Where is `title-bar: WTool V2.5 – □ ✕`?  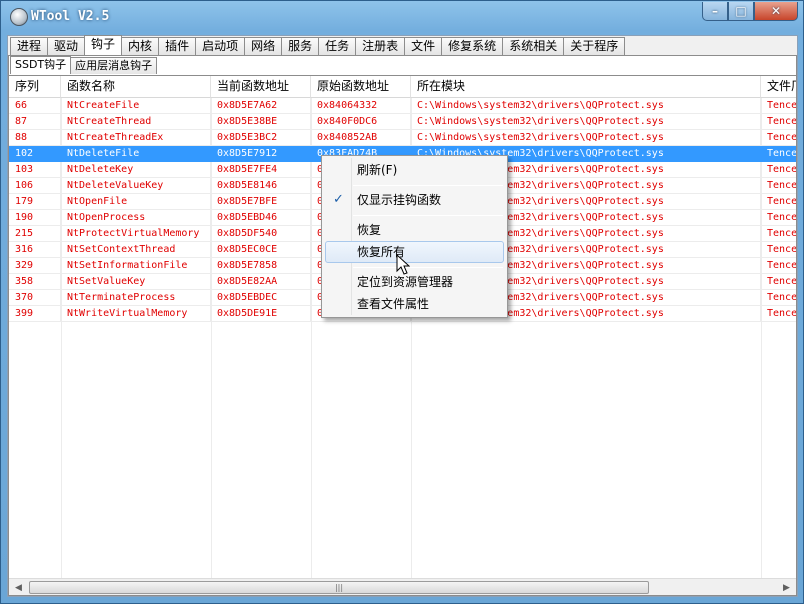
title-bar: WTool V2.5 – □ ✕ is located at coordinates (402, 18).